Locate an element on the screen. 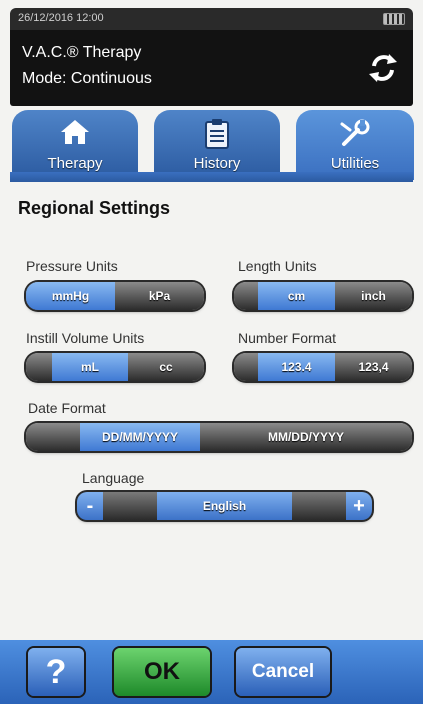 The image size is (423, 704). tab-label: Therapy is located at coordinates (75, 163).